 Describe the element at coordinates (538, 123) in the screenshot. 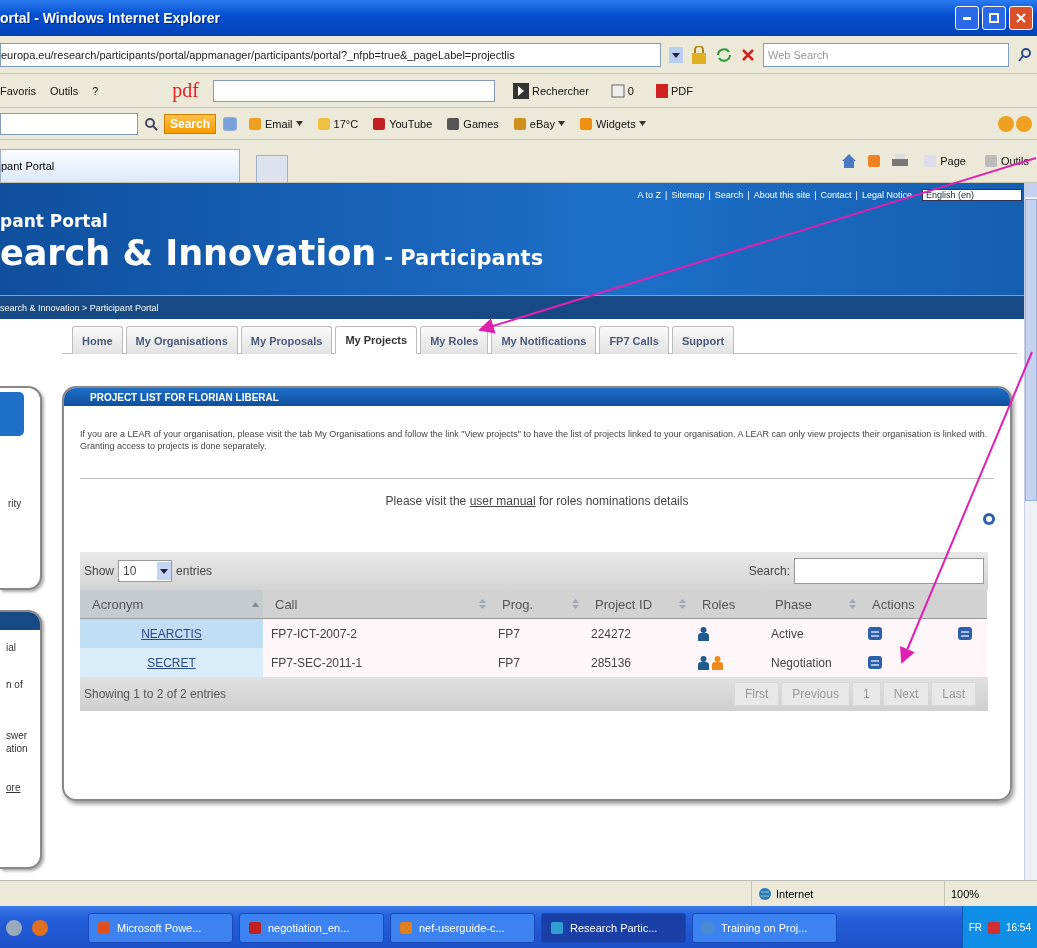

I see `toolbar-button: eBay` at that location.